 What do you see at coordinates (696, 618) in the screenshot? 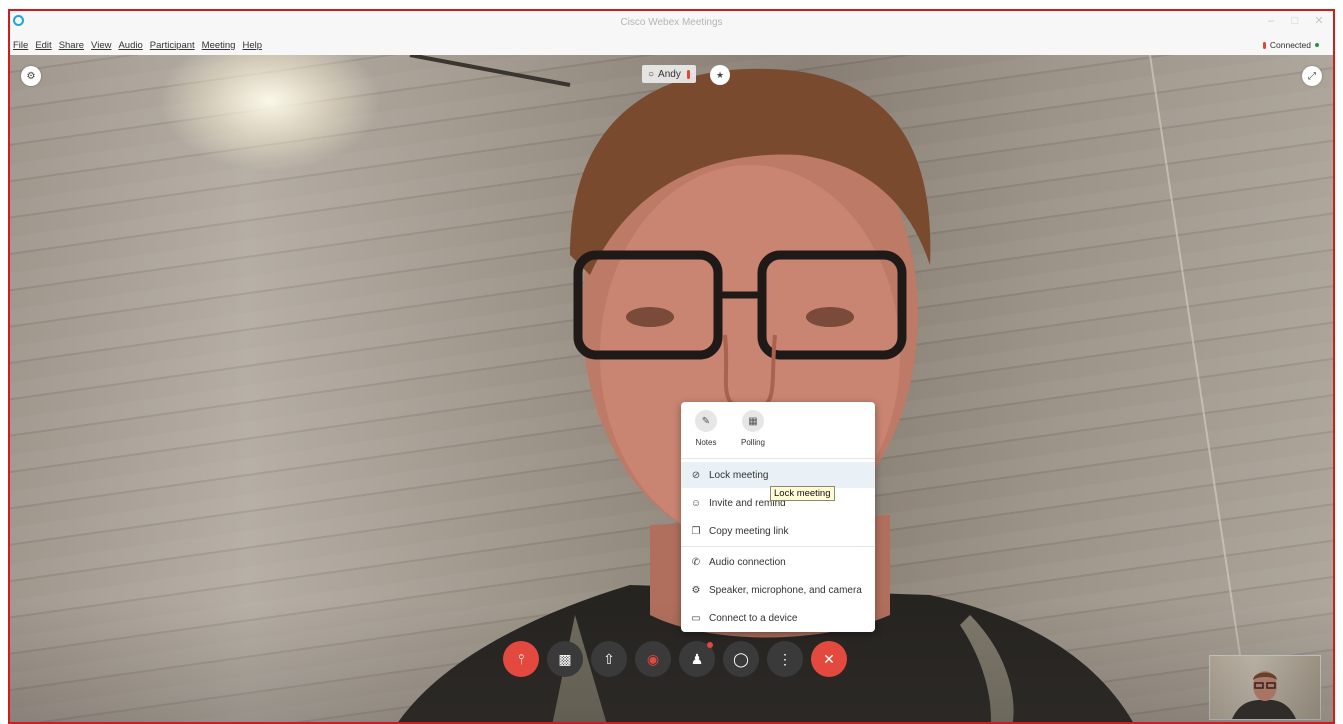
I see `device-icon: ▭` at bounding box center [696, 618].